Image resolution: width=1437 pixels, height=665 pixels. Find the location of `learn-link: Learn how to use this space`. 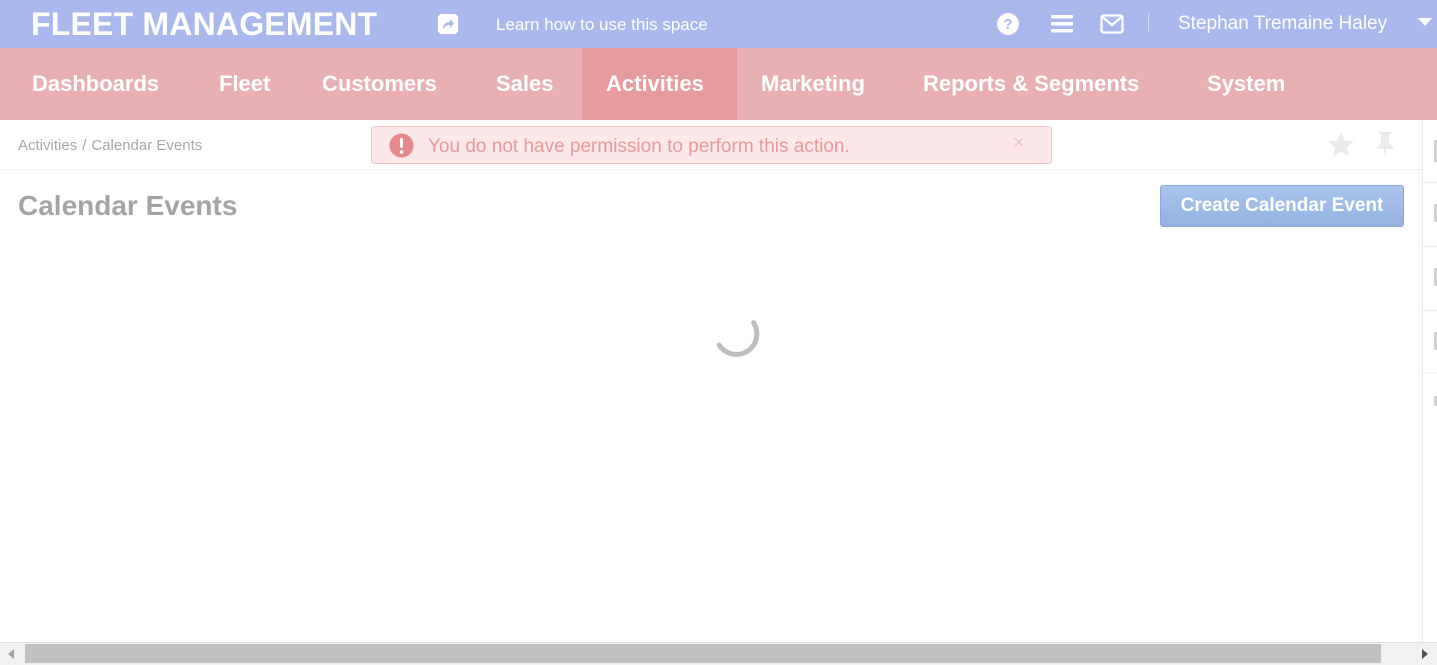

learn-link: Learn how to use this space is located at coordinates (602, 25).